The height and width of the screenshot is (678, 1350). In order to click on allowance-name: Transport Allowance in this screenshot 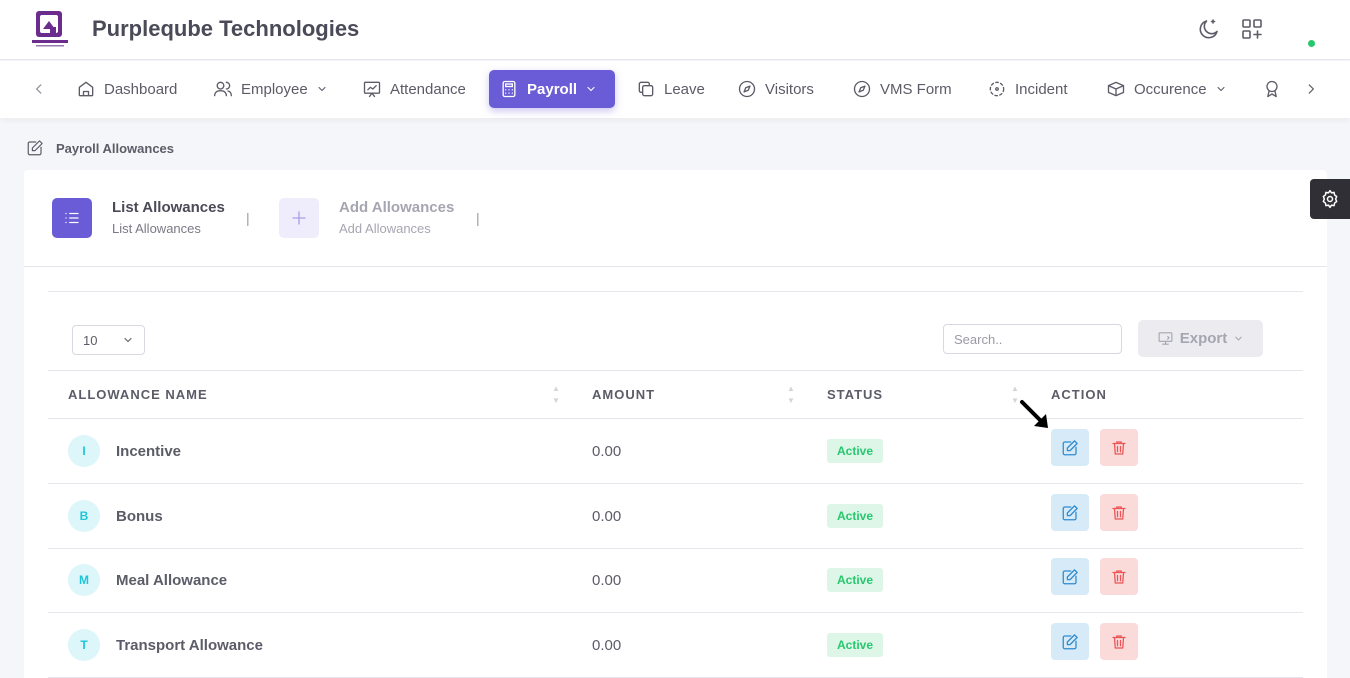, I will do `click(189, 645)`.